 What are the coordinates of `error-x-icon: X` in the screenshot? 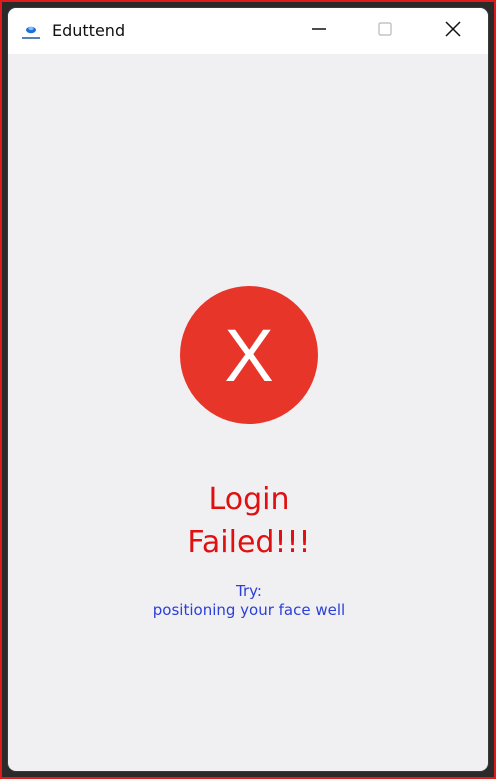 It's located at (249, 355).